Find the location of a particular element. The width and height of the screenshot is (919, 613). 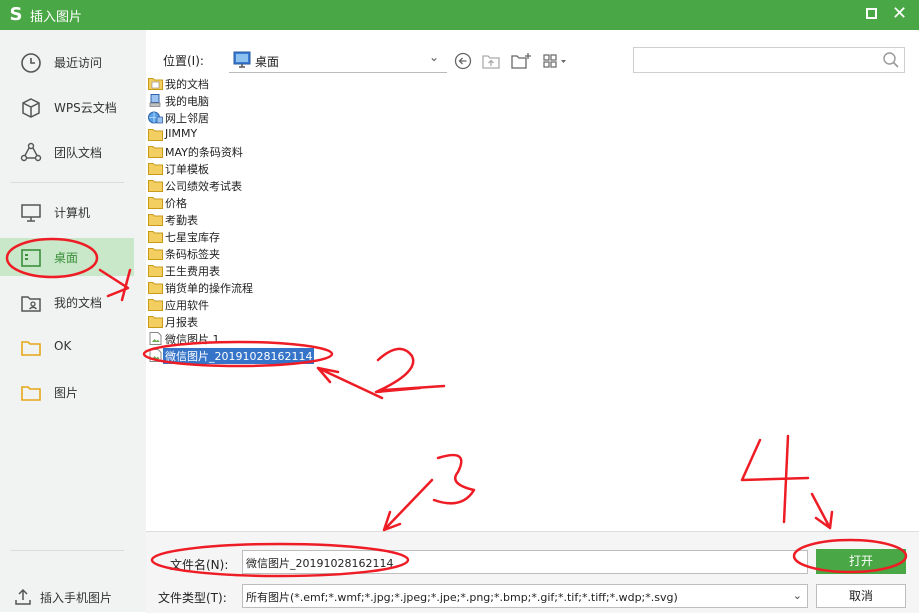

sidebar-item-label: 计算机 is located at coordinates (72, 213).